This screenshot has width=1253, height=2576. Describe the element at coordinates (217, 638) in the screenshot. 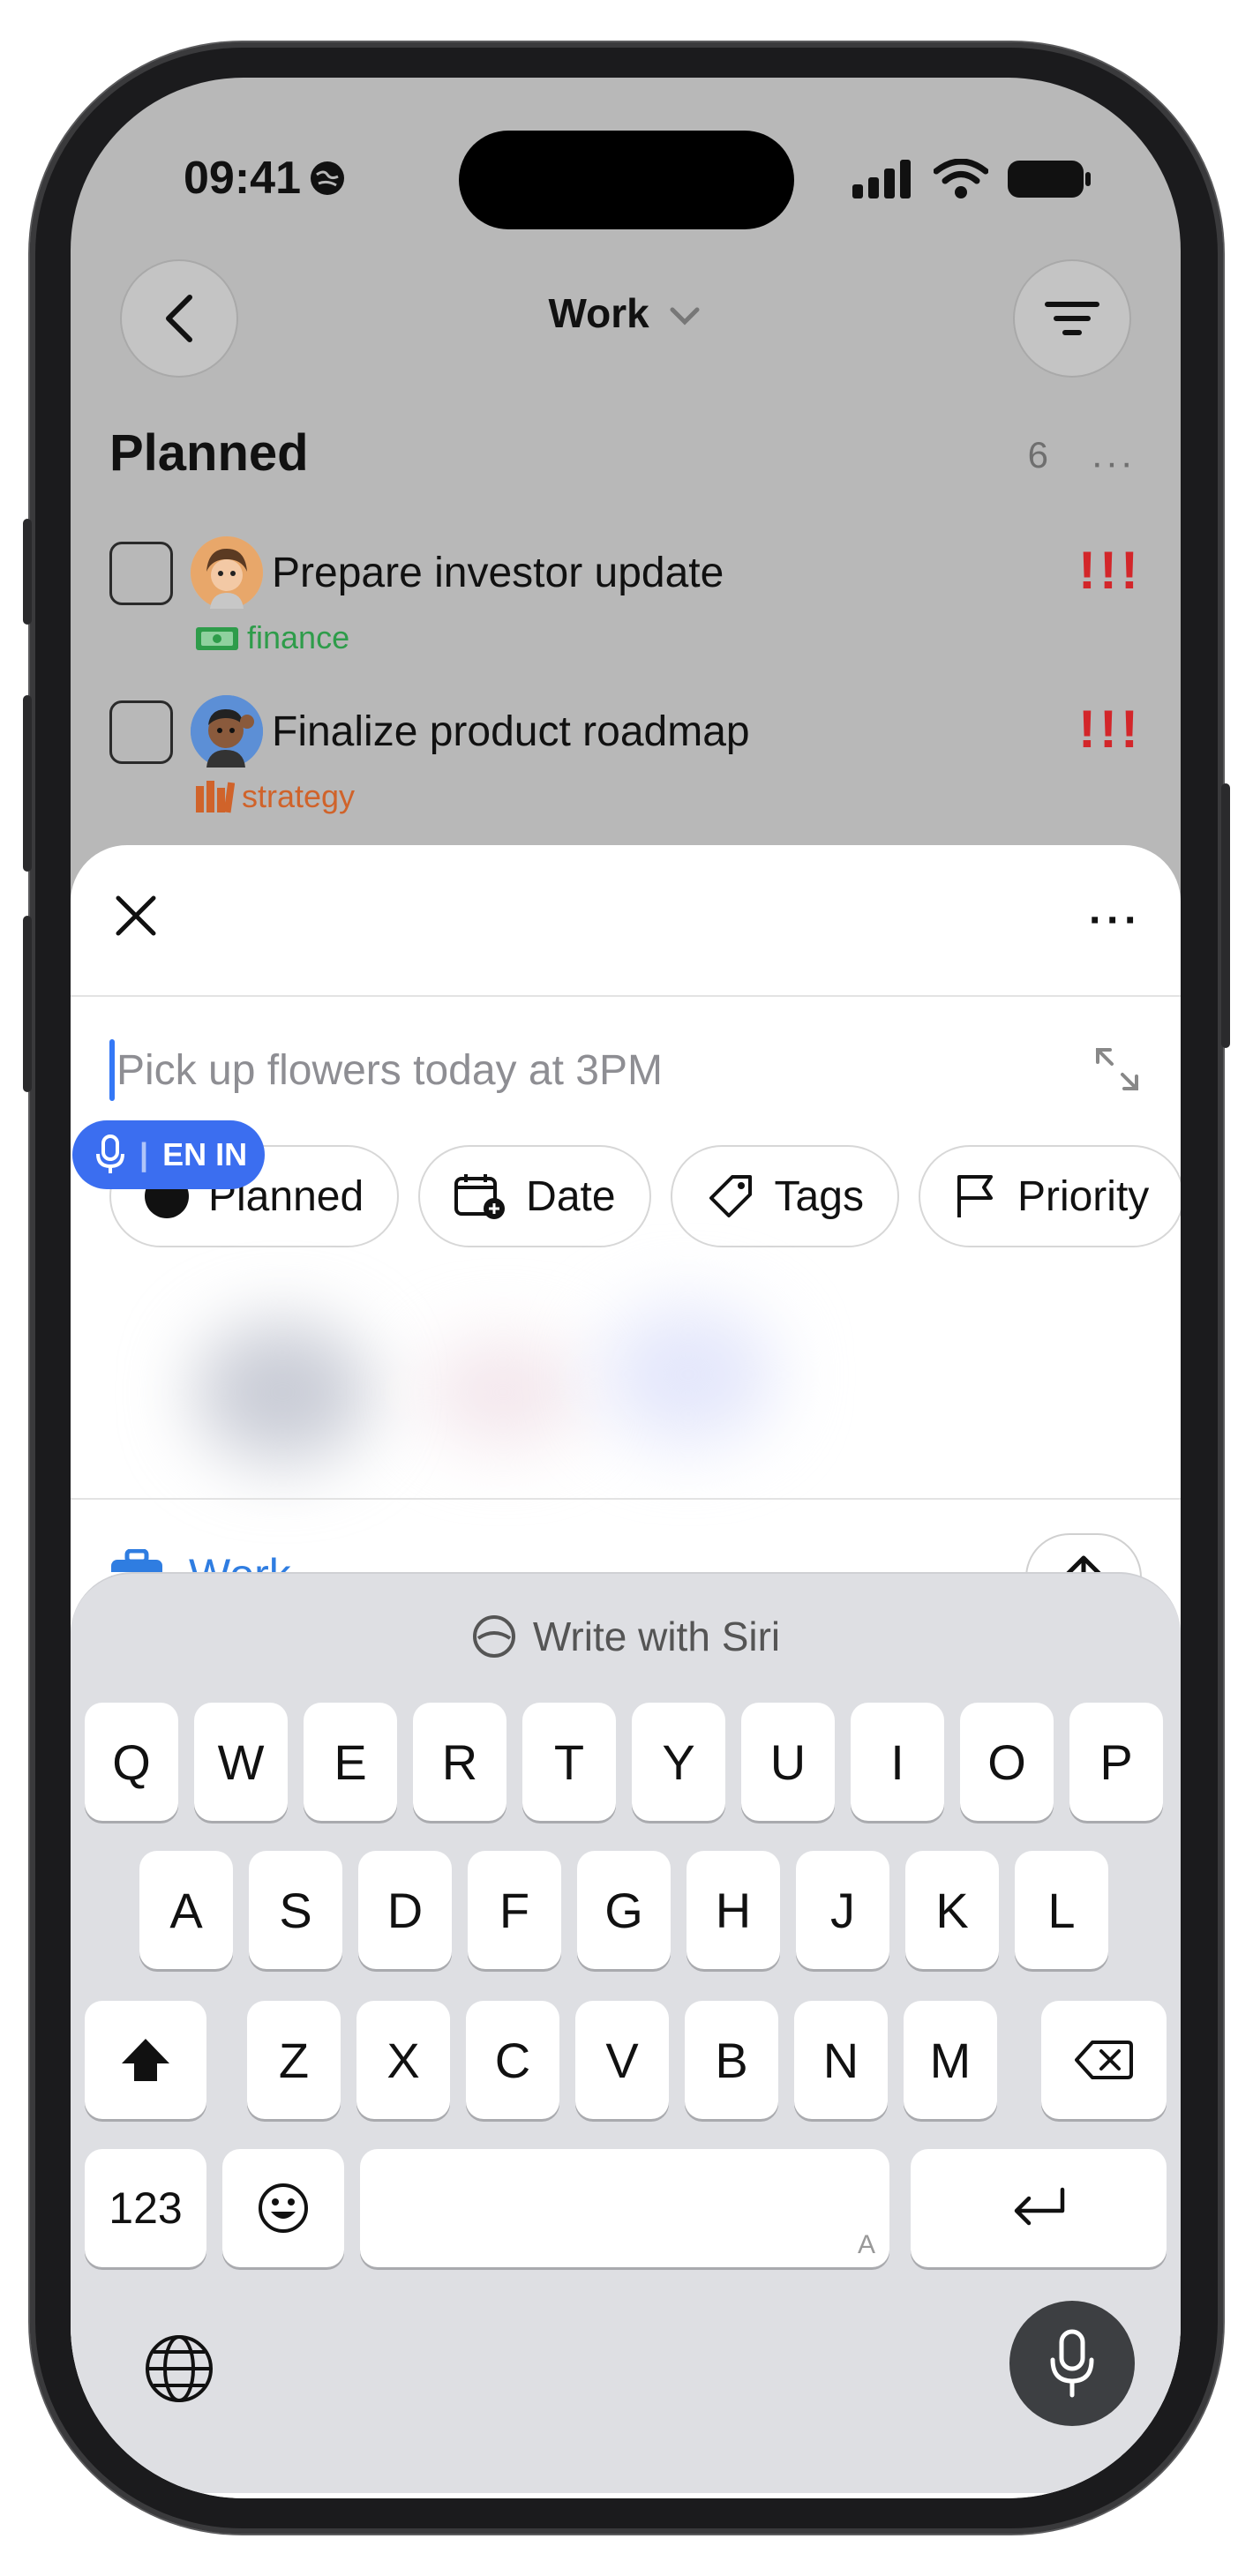

I see `money-icon` at that location.